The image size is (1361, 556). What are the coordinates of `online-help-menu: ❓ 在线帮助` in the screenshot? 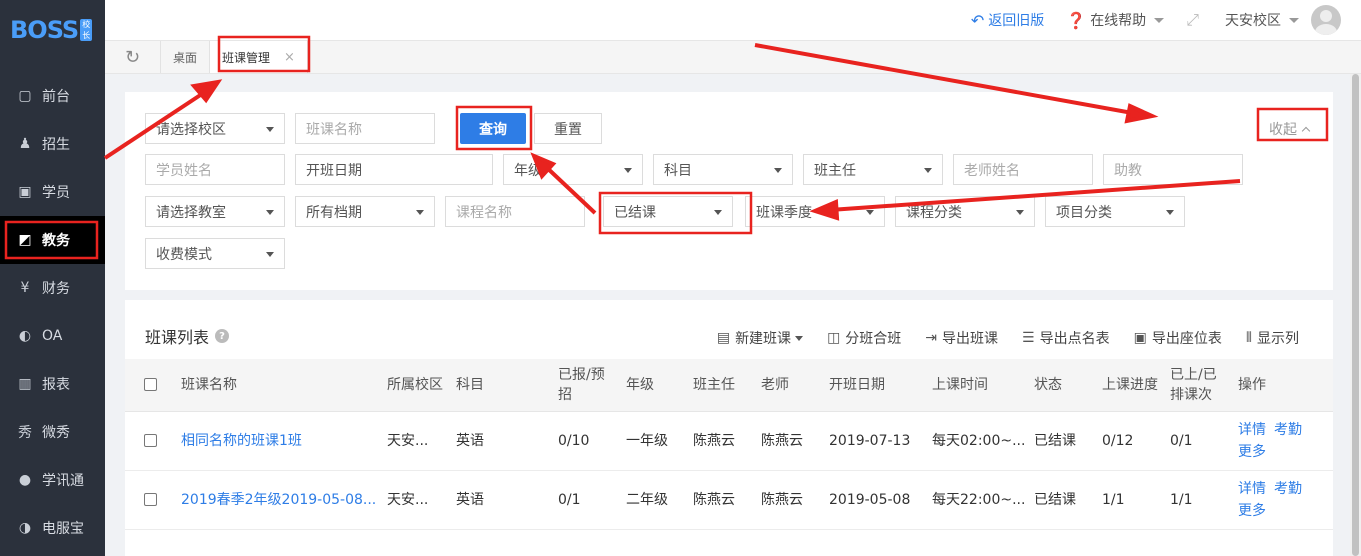 It's located at (1115, 20).